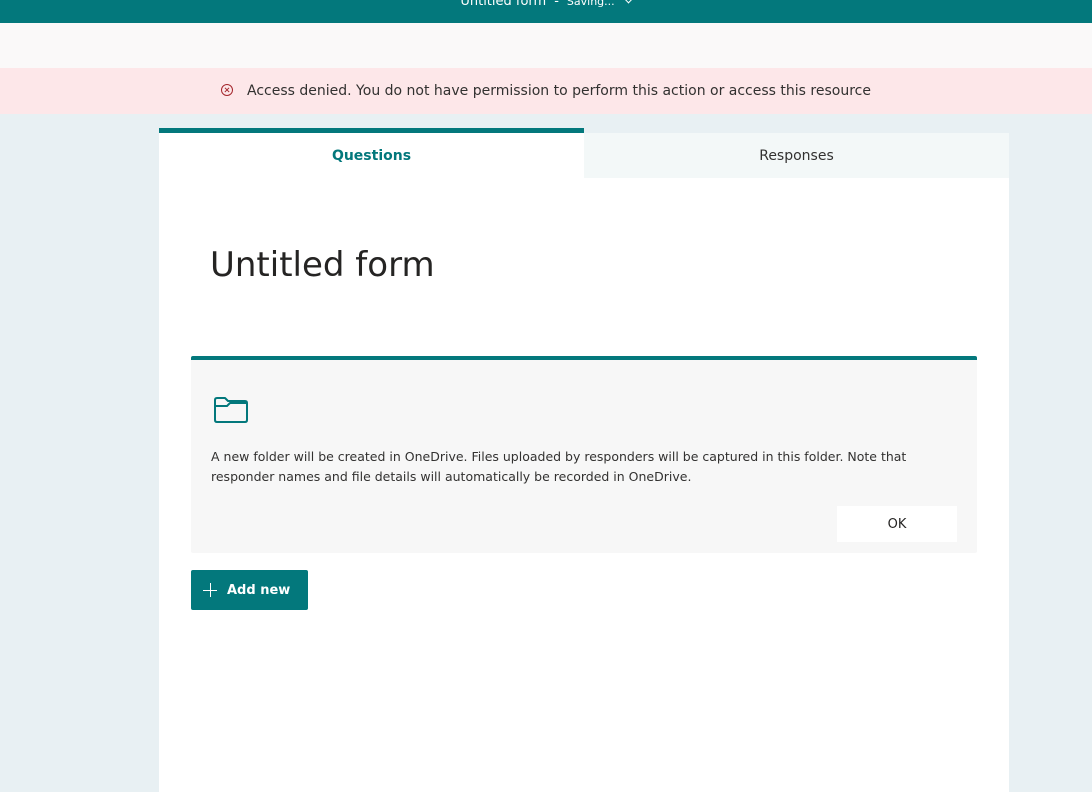 The width and height of the screenshot is (1092, 792). I want to click on add-new-button: Add new, so click(249, 590).